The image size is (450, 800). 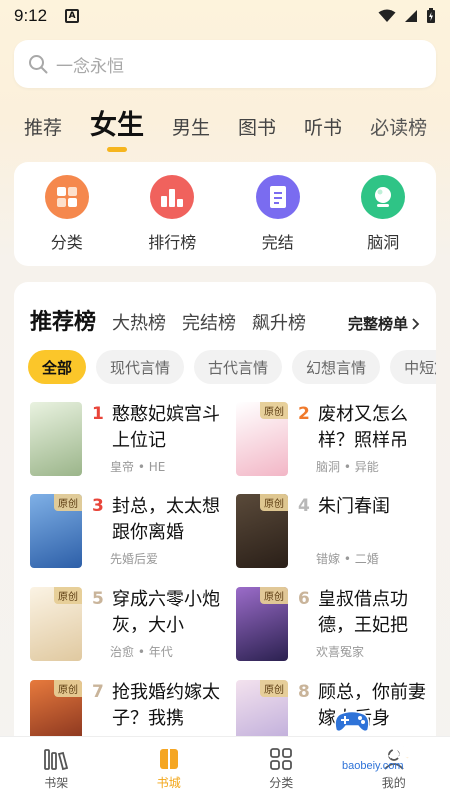 I want to click on chip-fantasy-romance: 幻想言情, so click(x=336, y=367).